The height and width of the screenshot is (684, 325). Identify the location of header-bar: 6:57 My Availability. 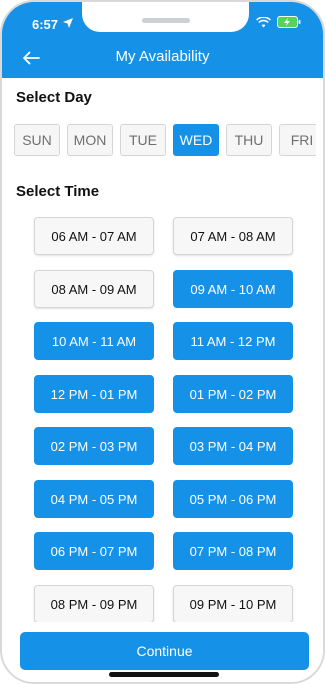
(162, 40).